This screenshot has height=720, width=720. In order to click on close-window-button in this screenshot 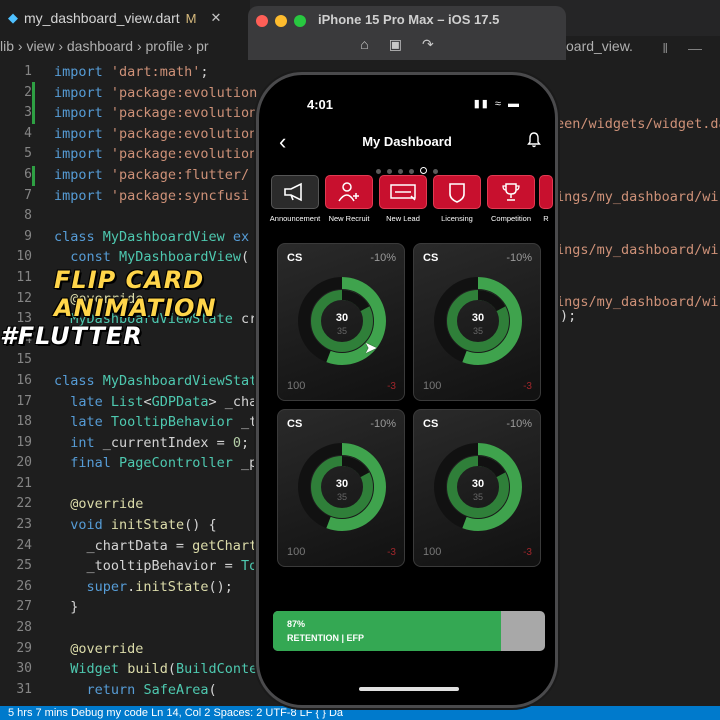, I will do `click(262, 21)`.